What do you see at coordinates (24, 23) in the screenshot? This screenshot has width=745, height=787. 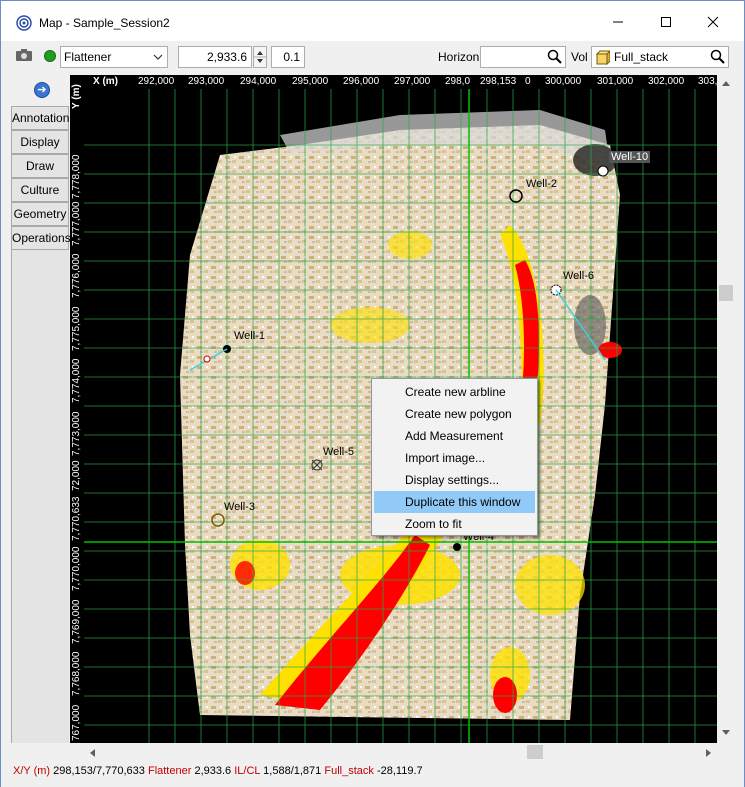 I see `app-logo-icon` at bounding box center [24, 23].